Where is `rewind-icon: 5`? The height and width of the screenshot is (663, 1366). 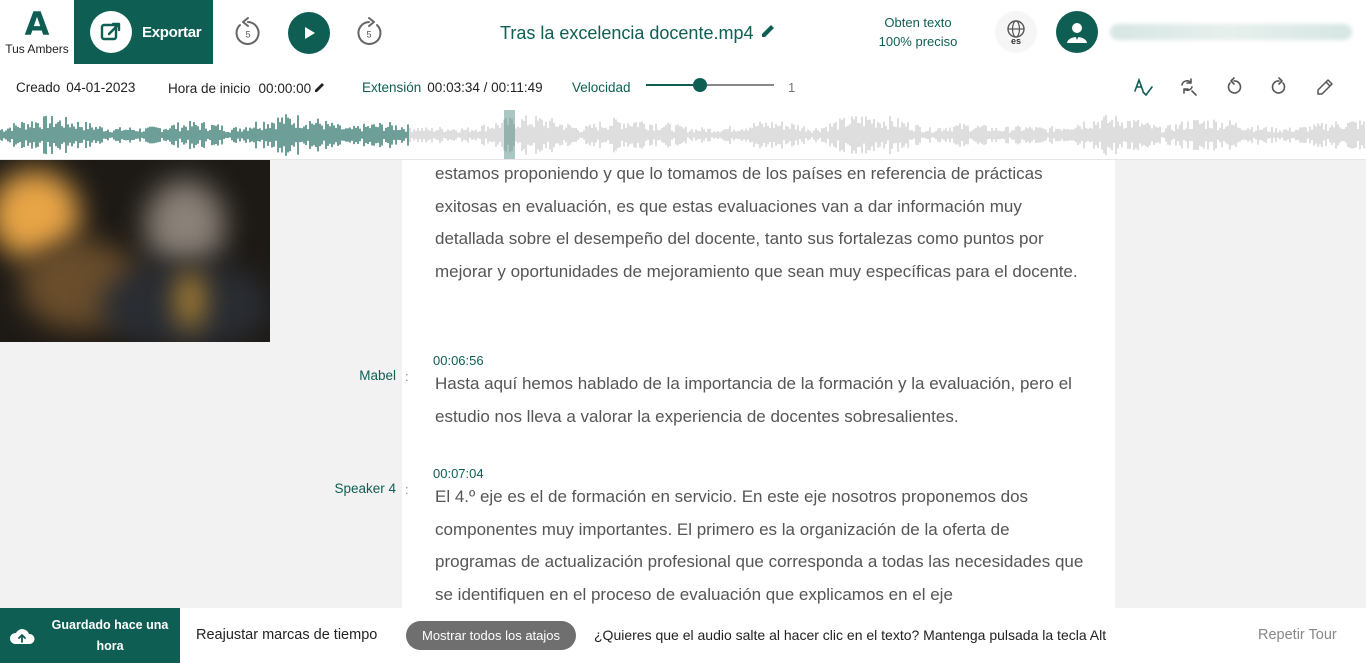
rewind-icon: 5 is located at coordinates (247, 31).